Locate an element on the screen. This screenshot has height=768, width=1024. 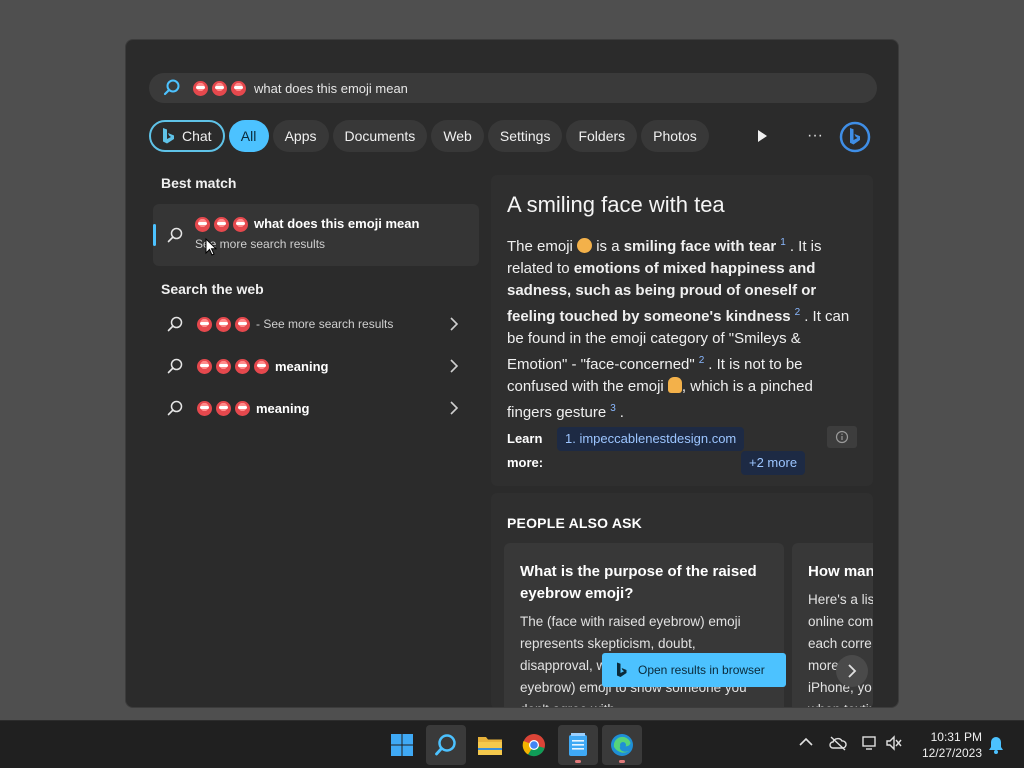
tab-photos: Photos is located at coordinates (675, 136).